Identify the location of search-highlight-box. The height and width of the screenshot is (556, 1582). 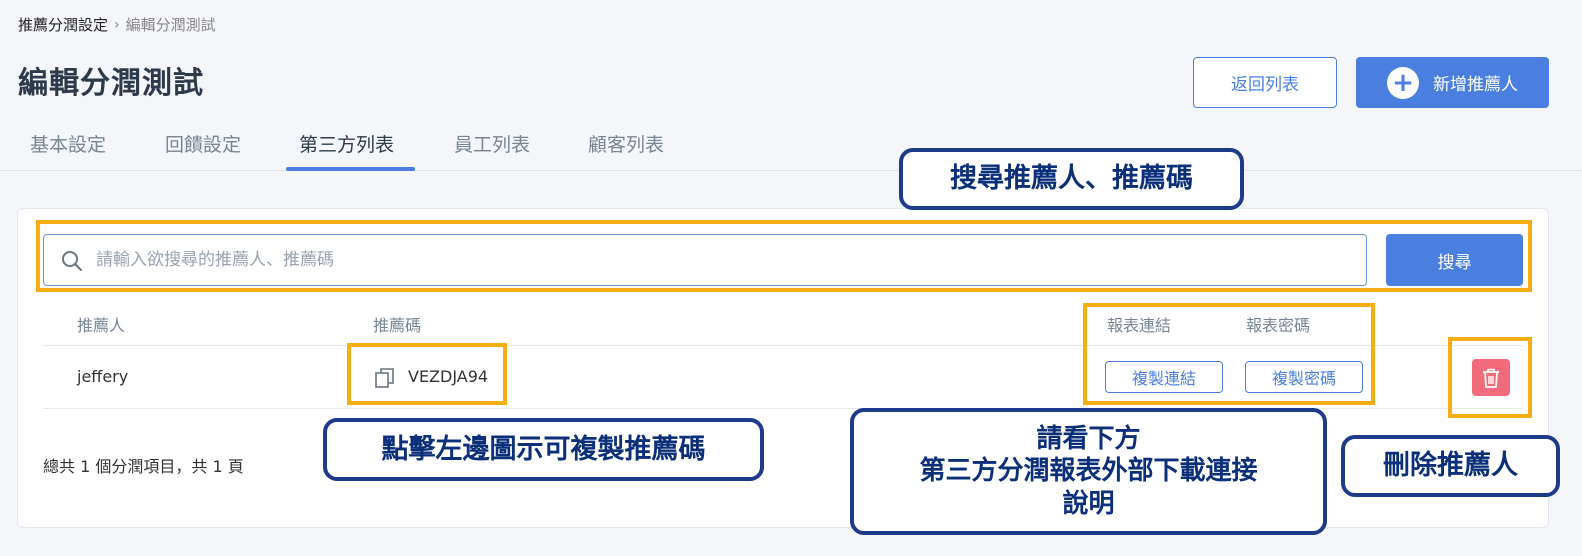
(784, 256).